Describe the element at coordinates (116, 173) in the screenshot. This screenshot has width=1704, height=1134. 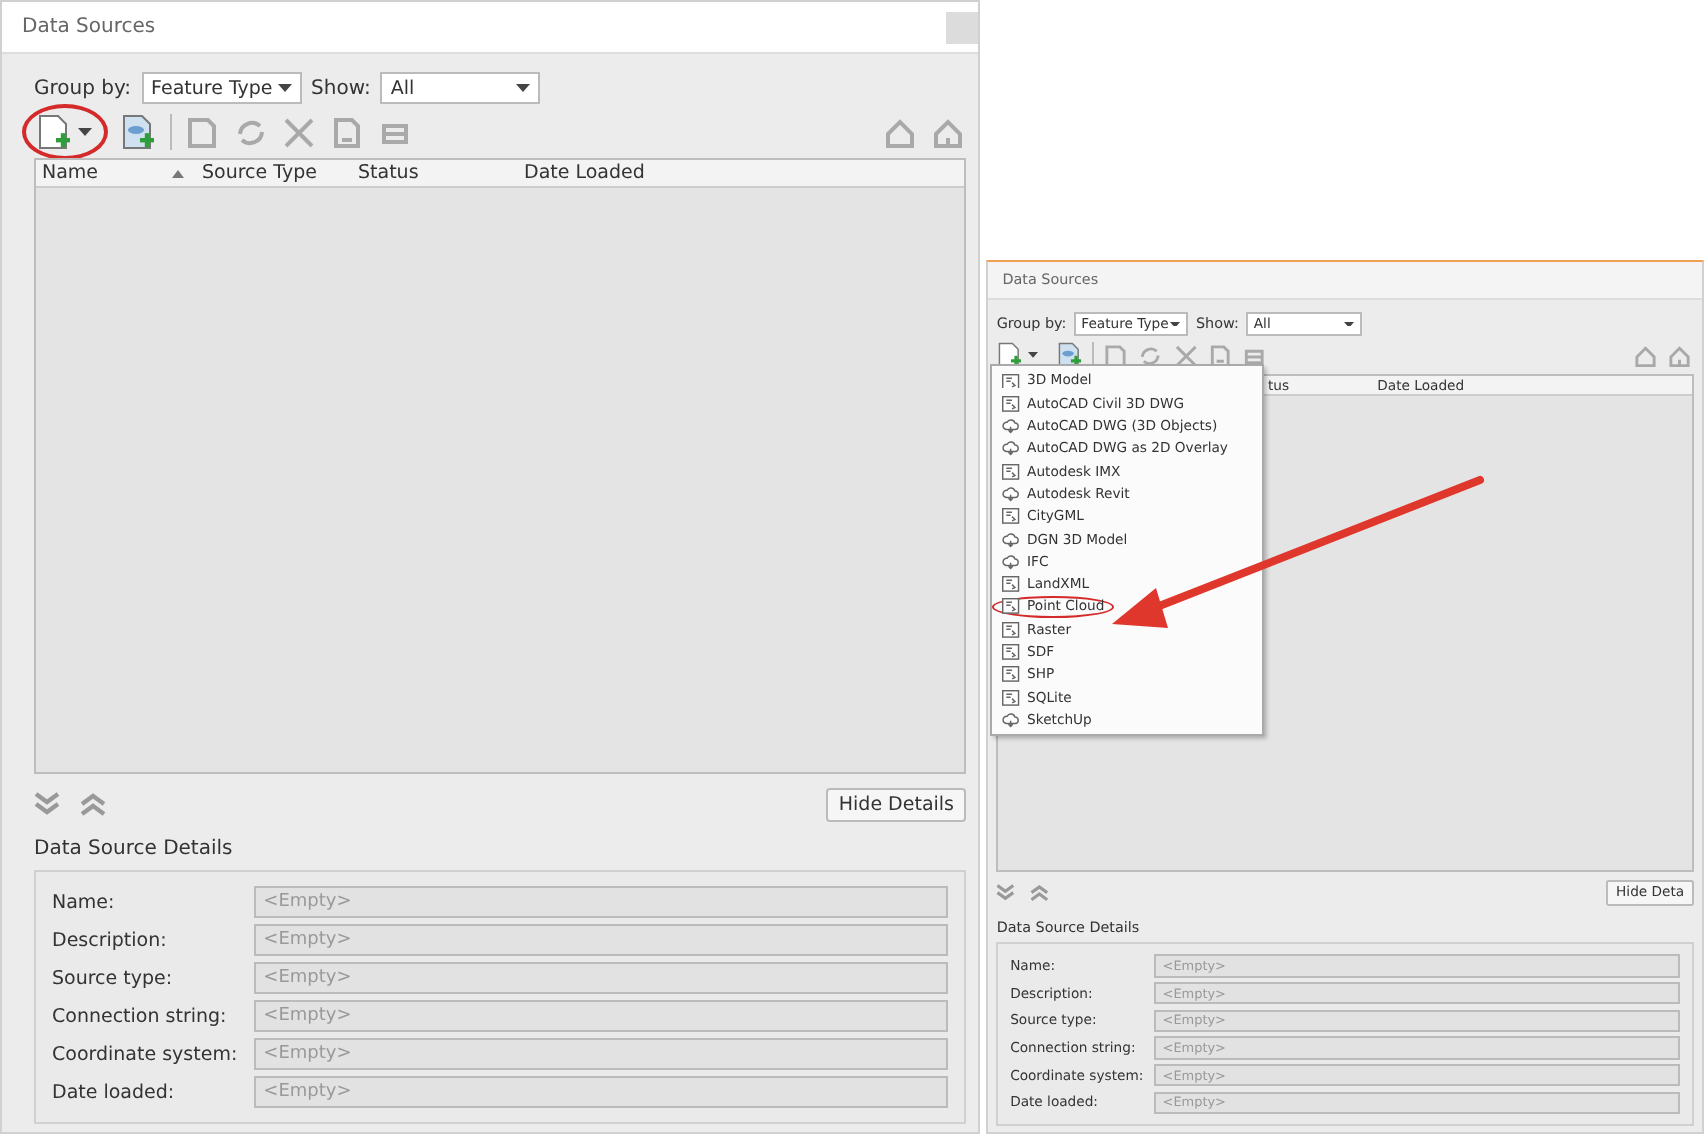
I see `column-header: Name` at that location.